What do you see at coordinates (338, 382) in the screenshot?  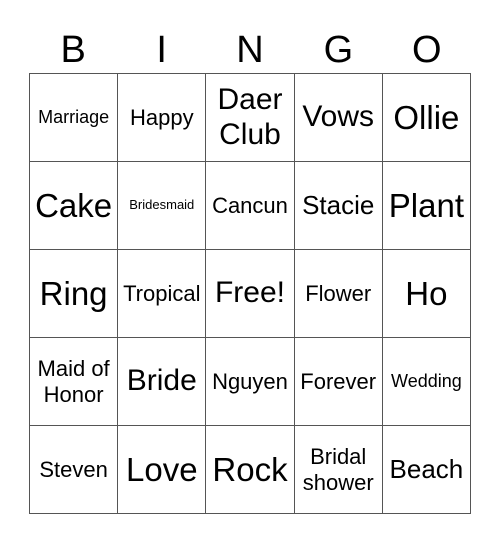 I see `bingo-cell: Forever` at bounding box center [338, 382].